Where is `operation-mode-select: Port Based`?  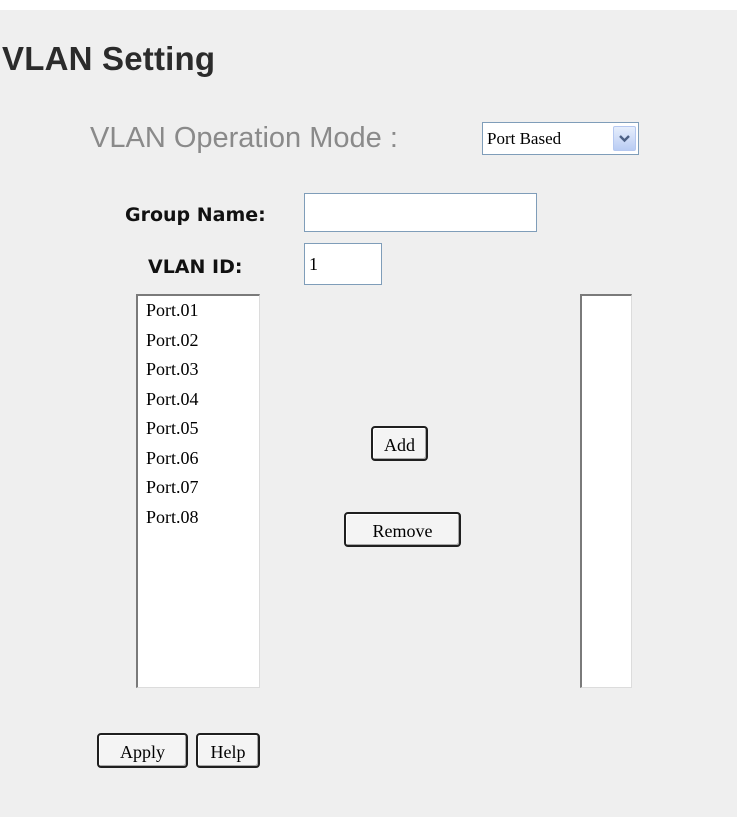
operation-mode-select: Port Based is located at coordinates (560, 138).